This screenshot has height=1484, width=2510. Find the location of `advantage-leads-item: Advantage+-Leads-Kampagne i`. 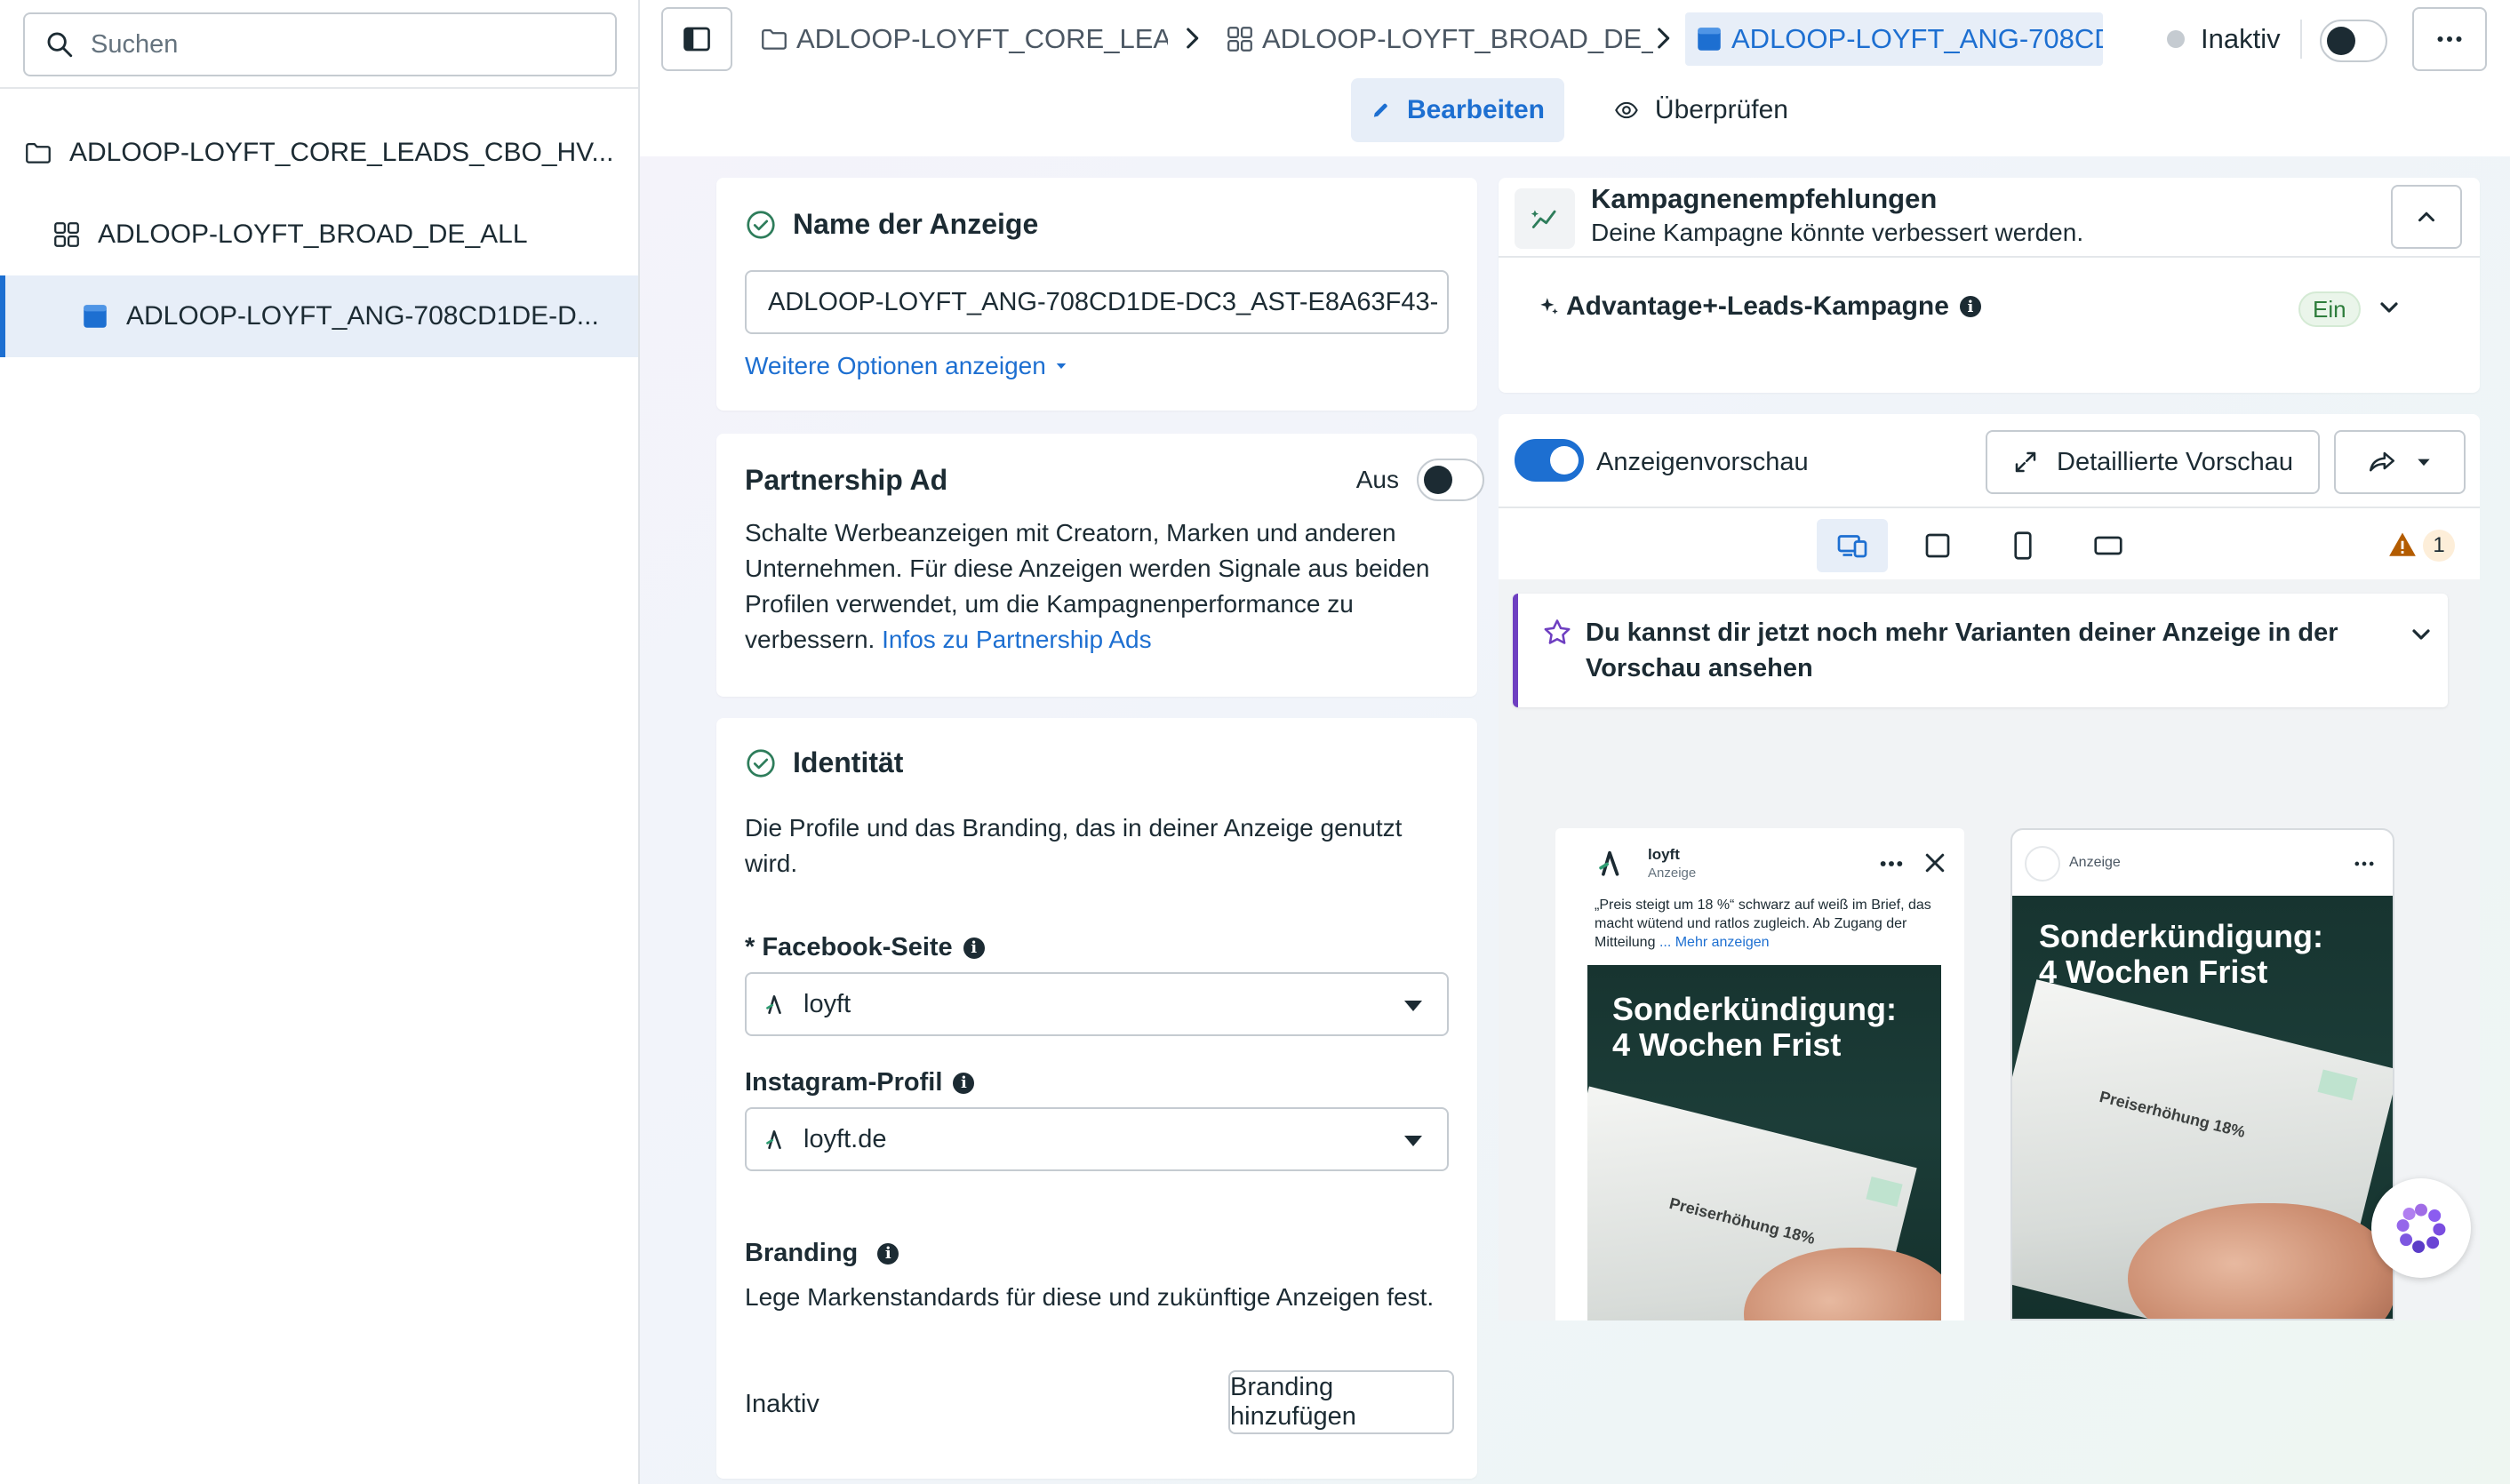

advantage-leads-item: Advantage+-Leads-Kampagne i is located at coordinates (1759, 307).